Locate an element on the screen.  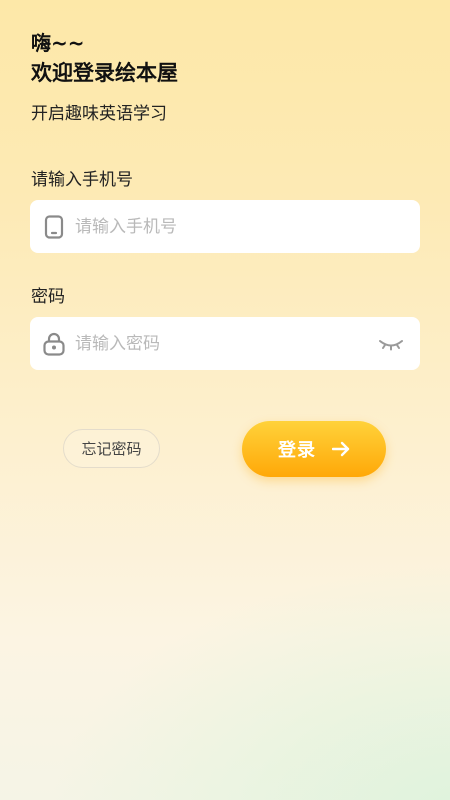
forgot-password-button: 忘记密码 is located at coordinates (111, 448).